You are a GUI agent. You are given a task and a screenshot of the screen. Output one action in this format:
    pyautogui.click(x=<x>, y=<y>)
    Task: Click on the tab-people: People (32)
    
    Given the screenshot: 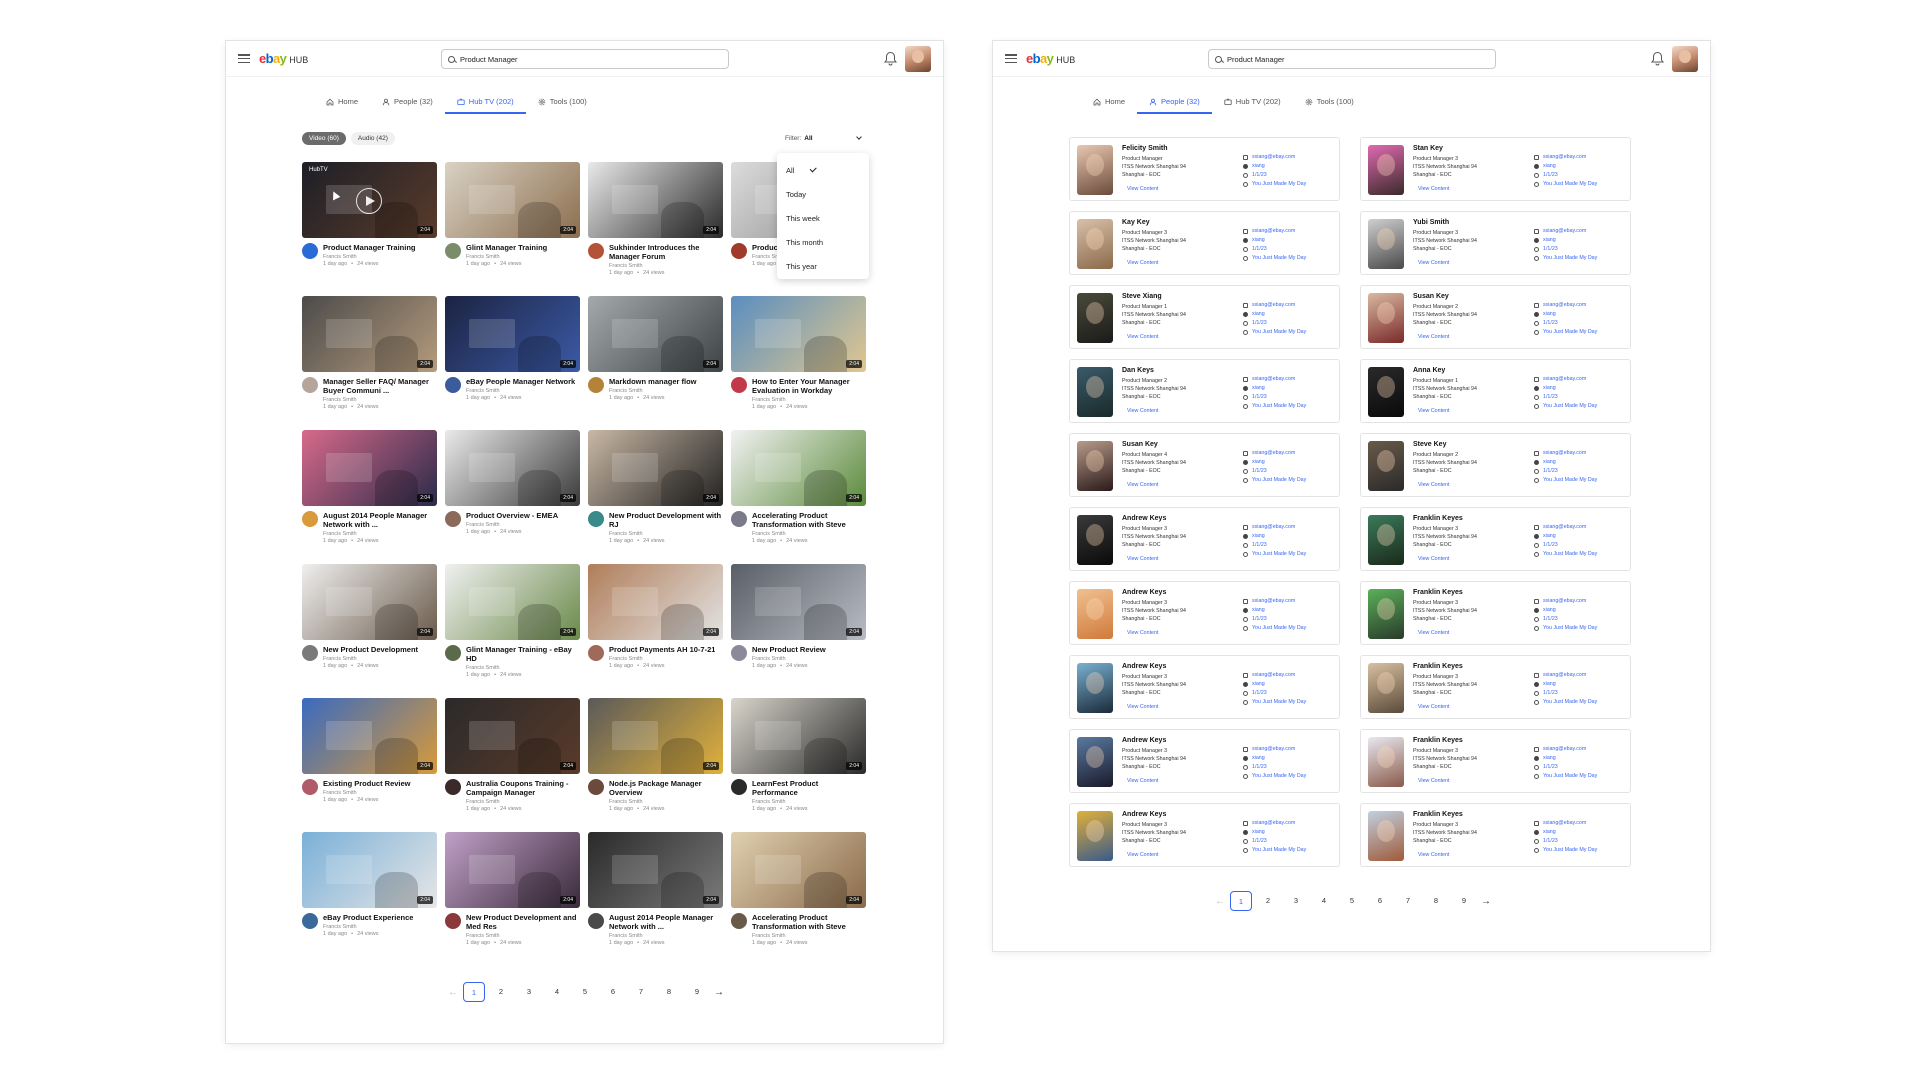 What is the action you would take?
    pyautogui.click(x=1174, y=102)
    